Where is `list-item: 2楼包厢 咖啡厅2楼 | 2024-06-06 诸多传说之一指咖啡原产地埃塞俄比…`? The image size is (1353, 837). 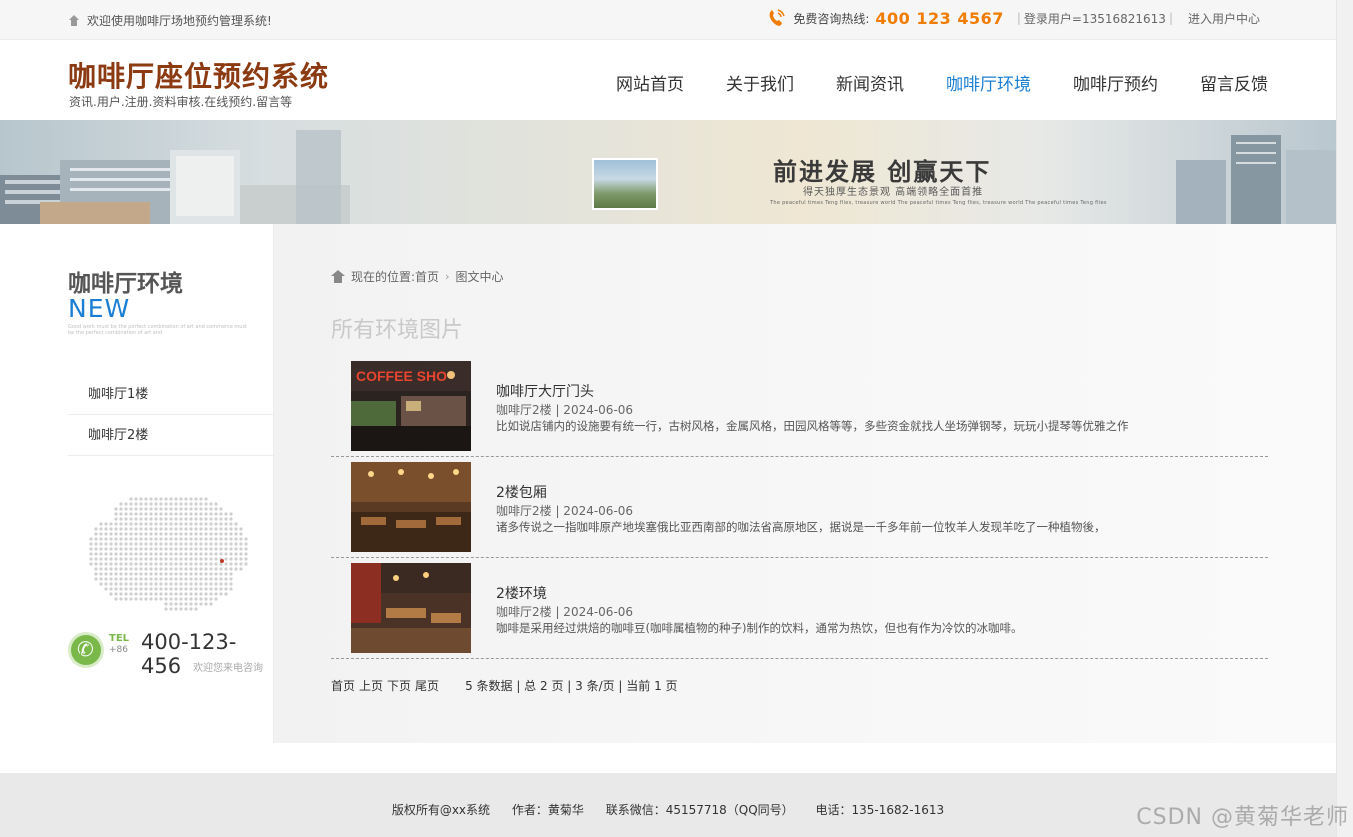 list-item: 2楼包厢 咖啡厅2楼 | 2024-06-06 诸多传说之一指咖啡原产地埃塞俄比… is located at coordinates (799, 507).